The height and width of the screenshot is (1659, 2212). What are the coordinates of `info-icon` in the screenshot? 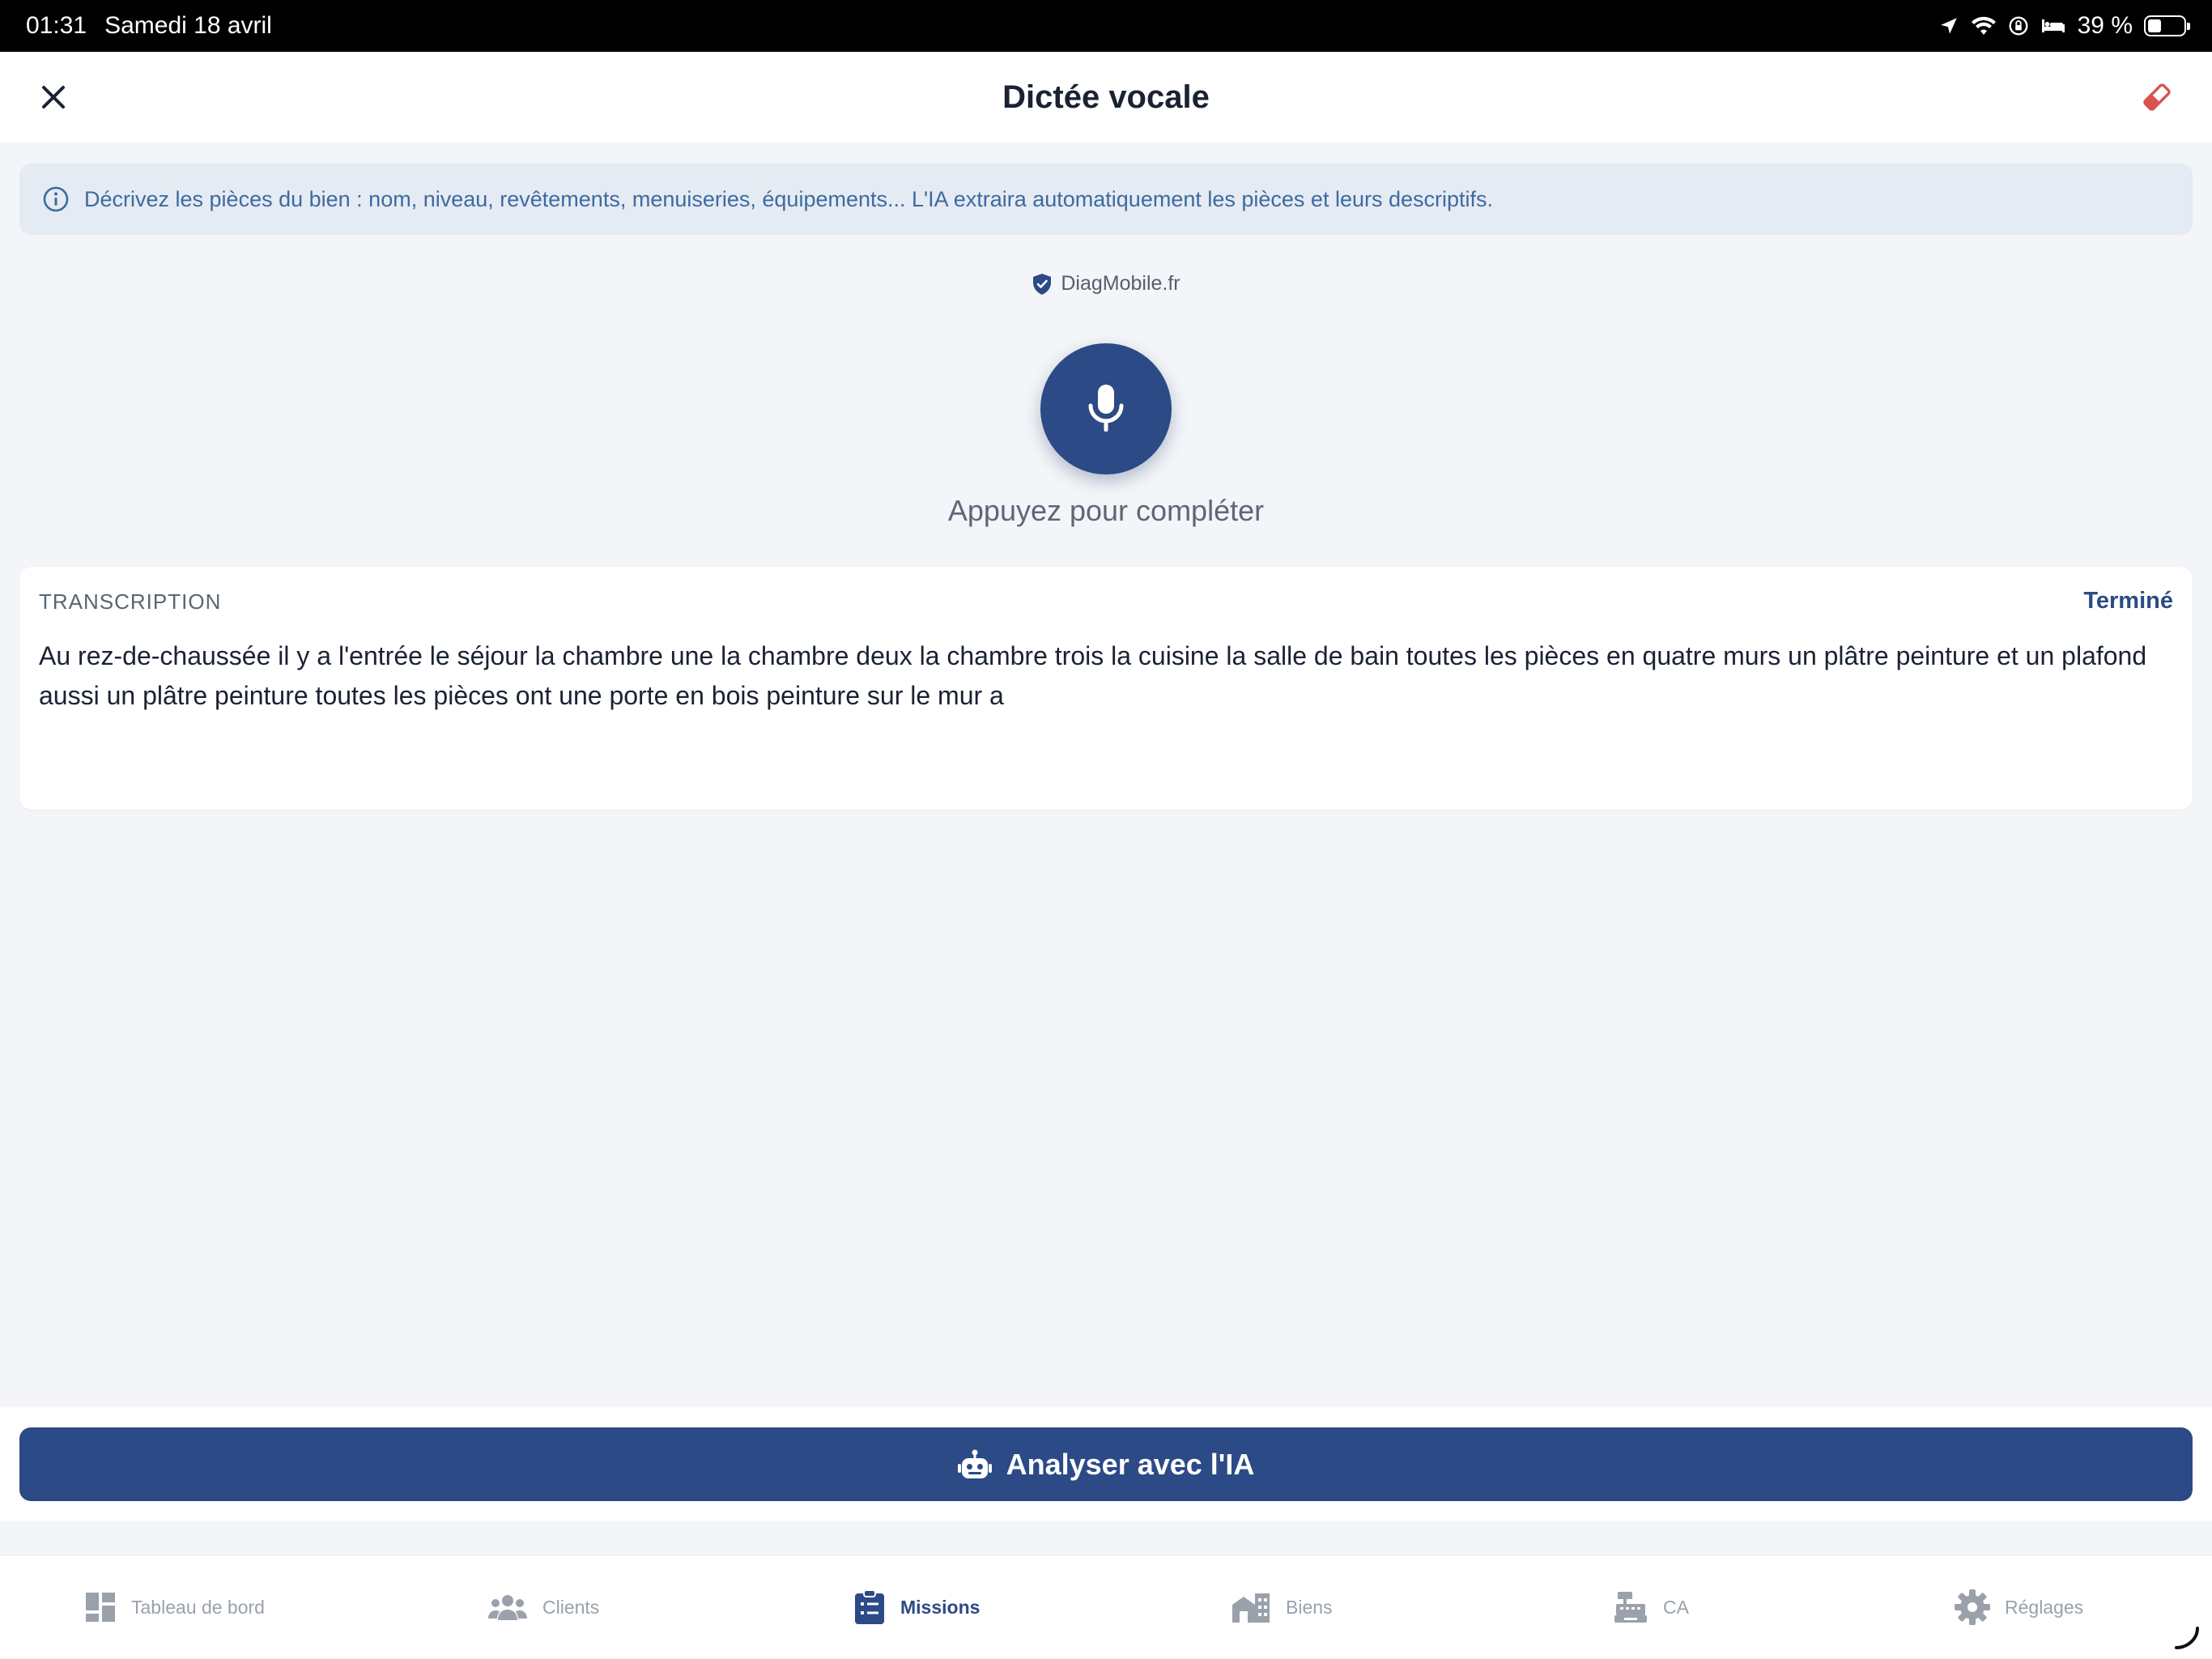 It's located at (56, 199).